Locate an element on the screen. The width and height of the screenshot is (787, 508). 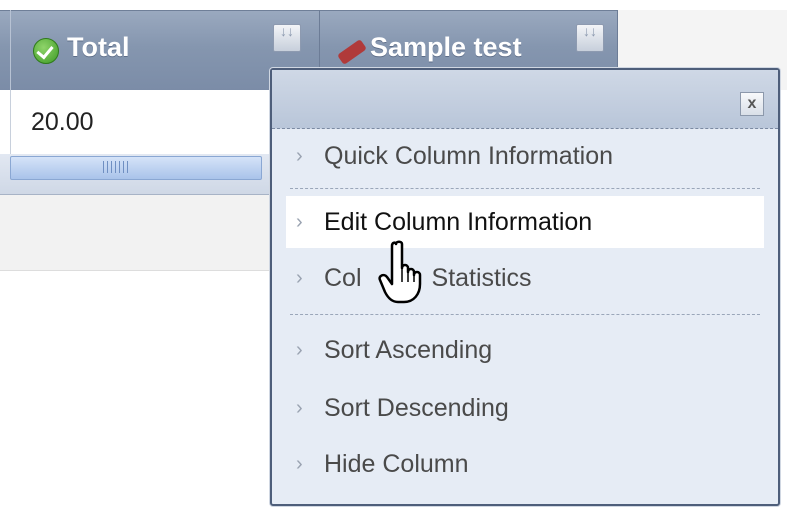
scrollbar-thumb is located at coordinates (136, 168).